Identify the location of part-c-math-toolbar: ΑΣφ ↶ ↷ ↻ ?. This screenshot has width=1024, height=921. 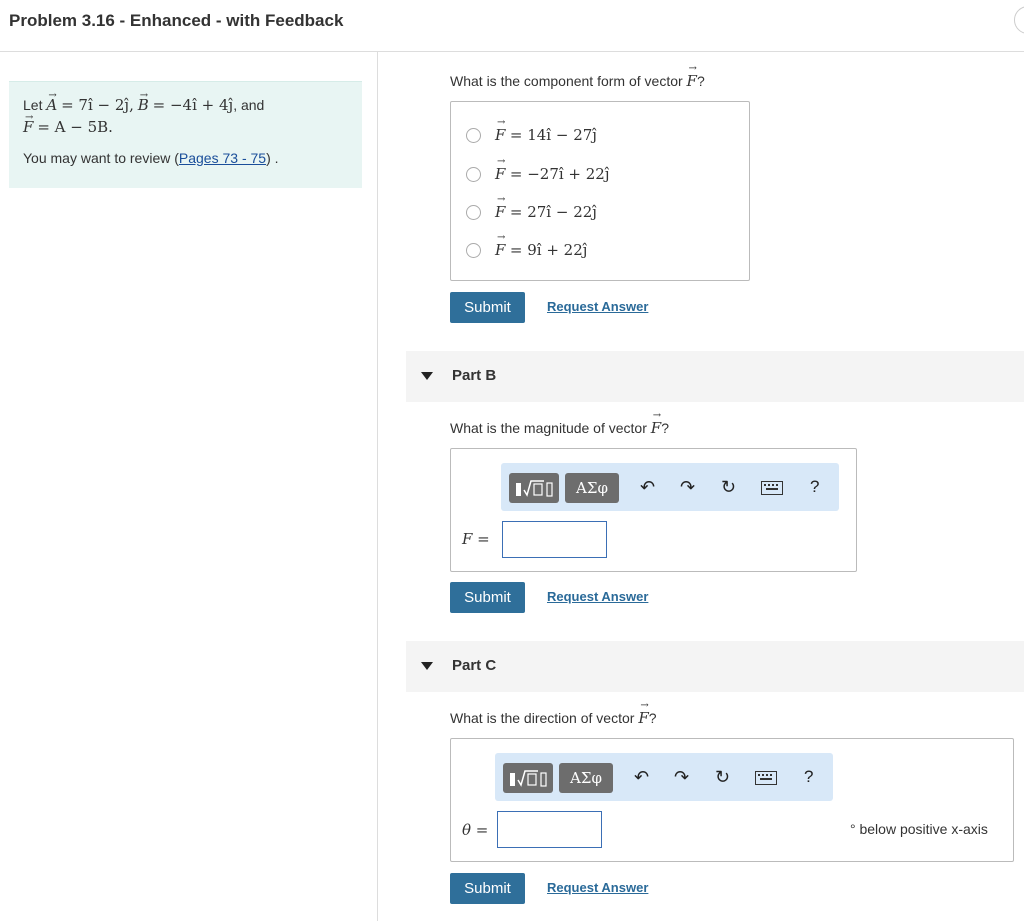
(664, 777).